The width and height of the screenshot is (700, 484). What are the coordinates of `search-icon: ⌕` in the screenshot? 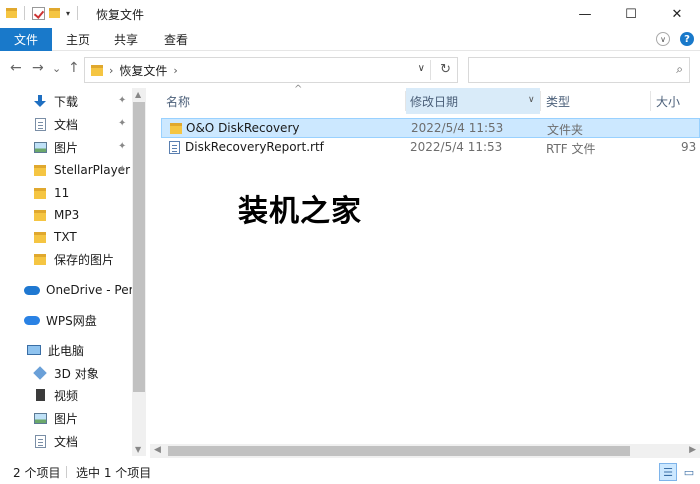 It's located at (679, 69).